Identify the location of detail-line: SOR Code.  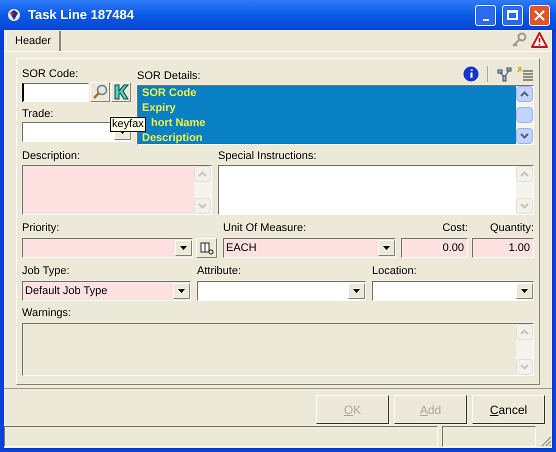
(170, 93).